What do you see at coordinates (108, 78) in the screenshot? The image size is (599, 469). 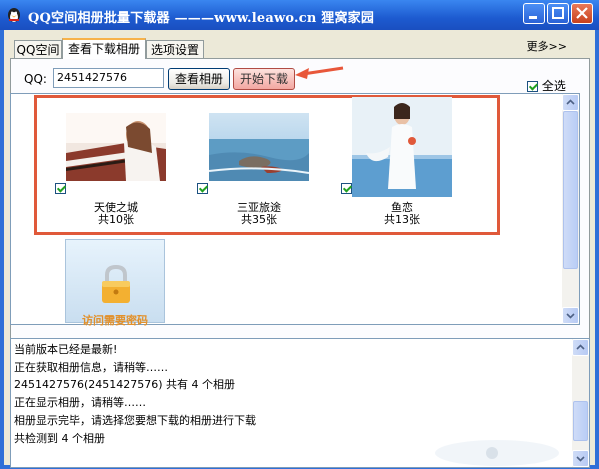 I see `qq-number-input: 2451427576` at bounding box center [108, 78].